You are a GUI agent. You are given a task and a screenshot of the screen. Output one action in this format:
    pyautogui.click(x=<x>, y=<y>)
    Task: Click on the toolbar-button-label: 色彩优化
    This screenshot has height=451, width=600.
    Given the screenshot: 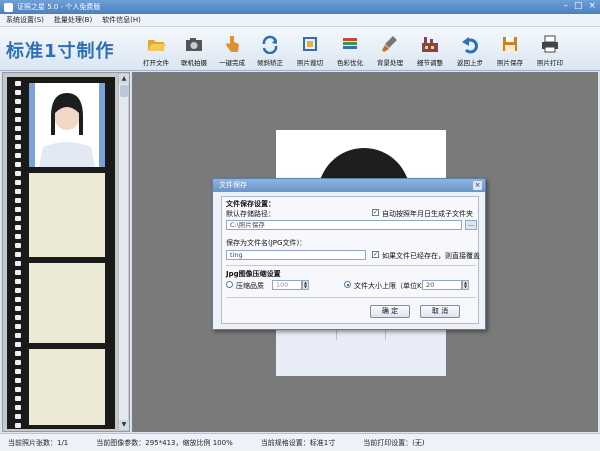 What is the action you would take?
    pyautogui.click(x=350, y=63)
    